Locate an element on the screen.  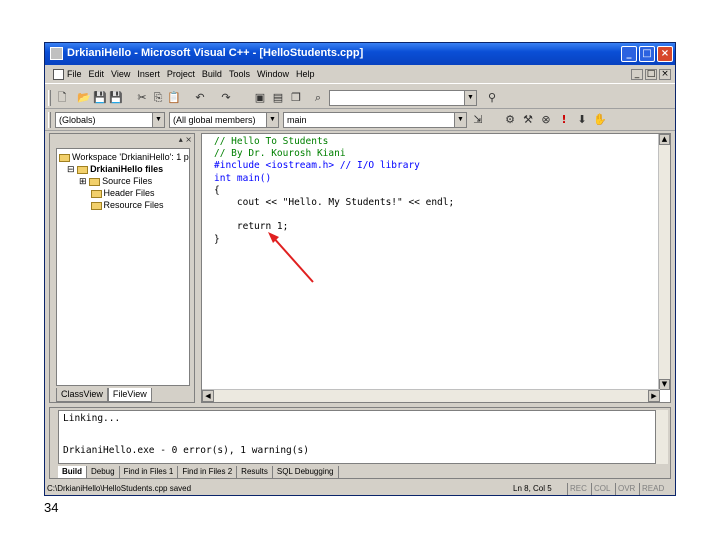
code-line: #include <iostream.h> // I/O library is located at coordinates (317, 166).